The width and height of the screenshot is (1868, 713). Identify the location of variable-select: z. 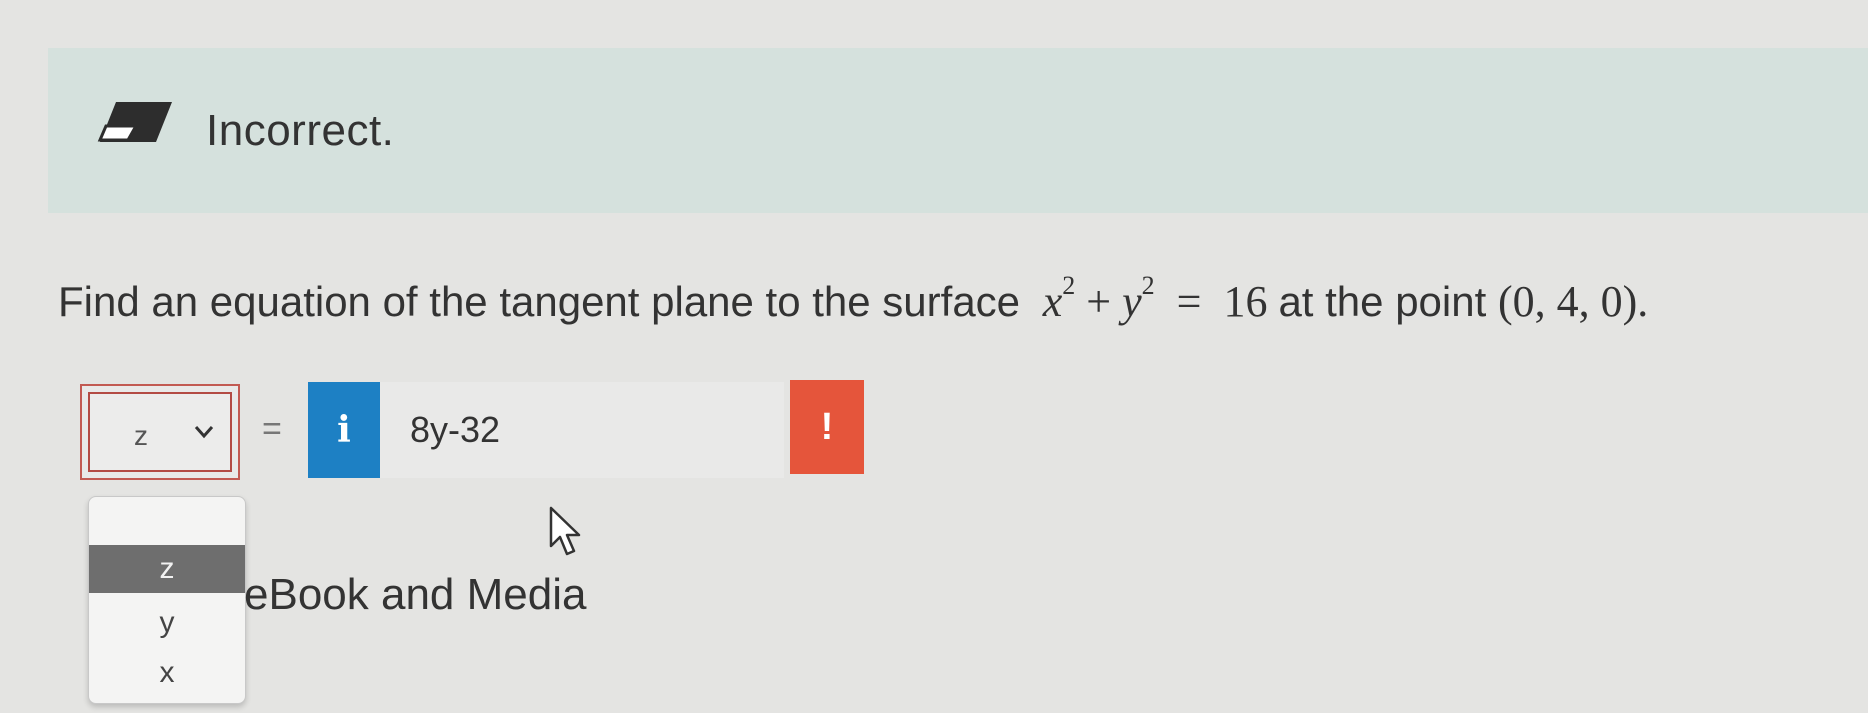
(160, 432).